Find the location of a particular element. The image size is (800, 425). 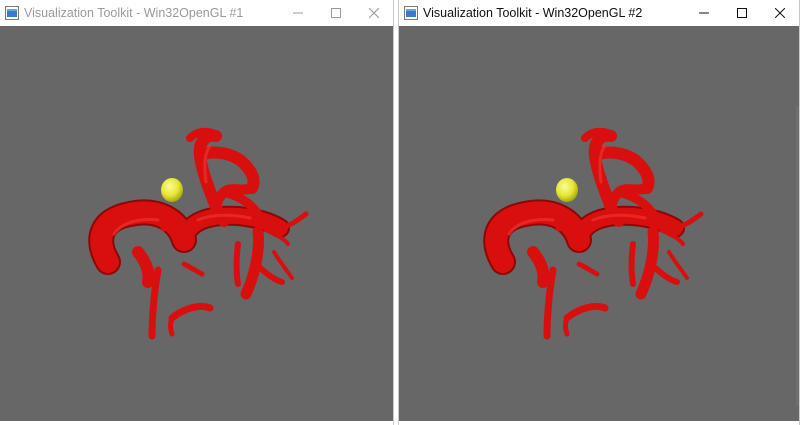

window-title: Visualization Toolkit - Win32OpenGL #2 is located at coordinates (533, 13).